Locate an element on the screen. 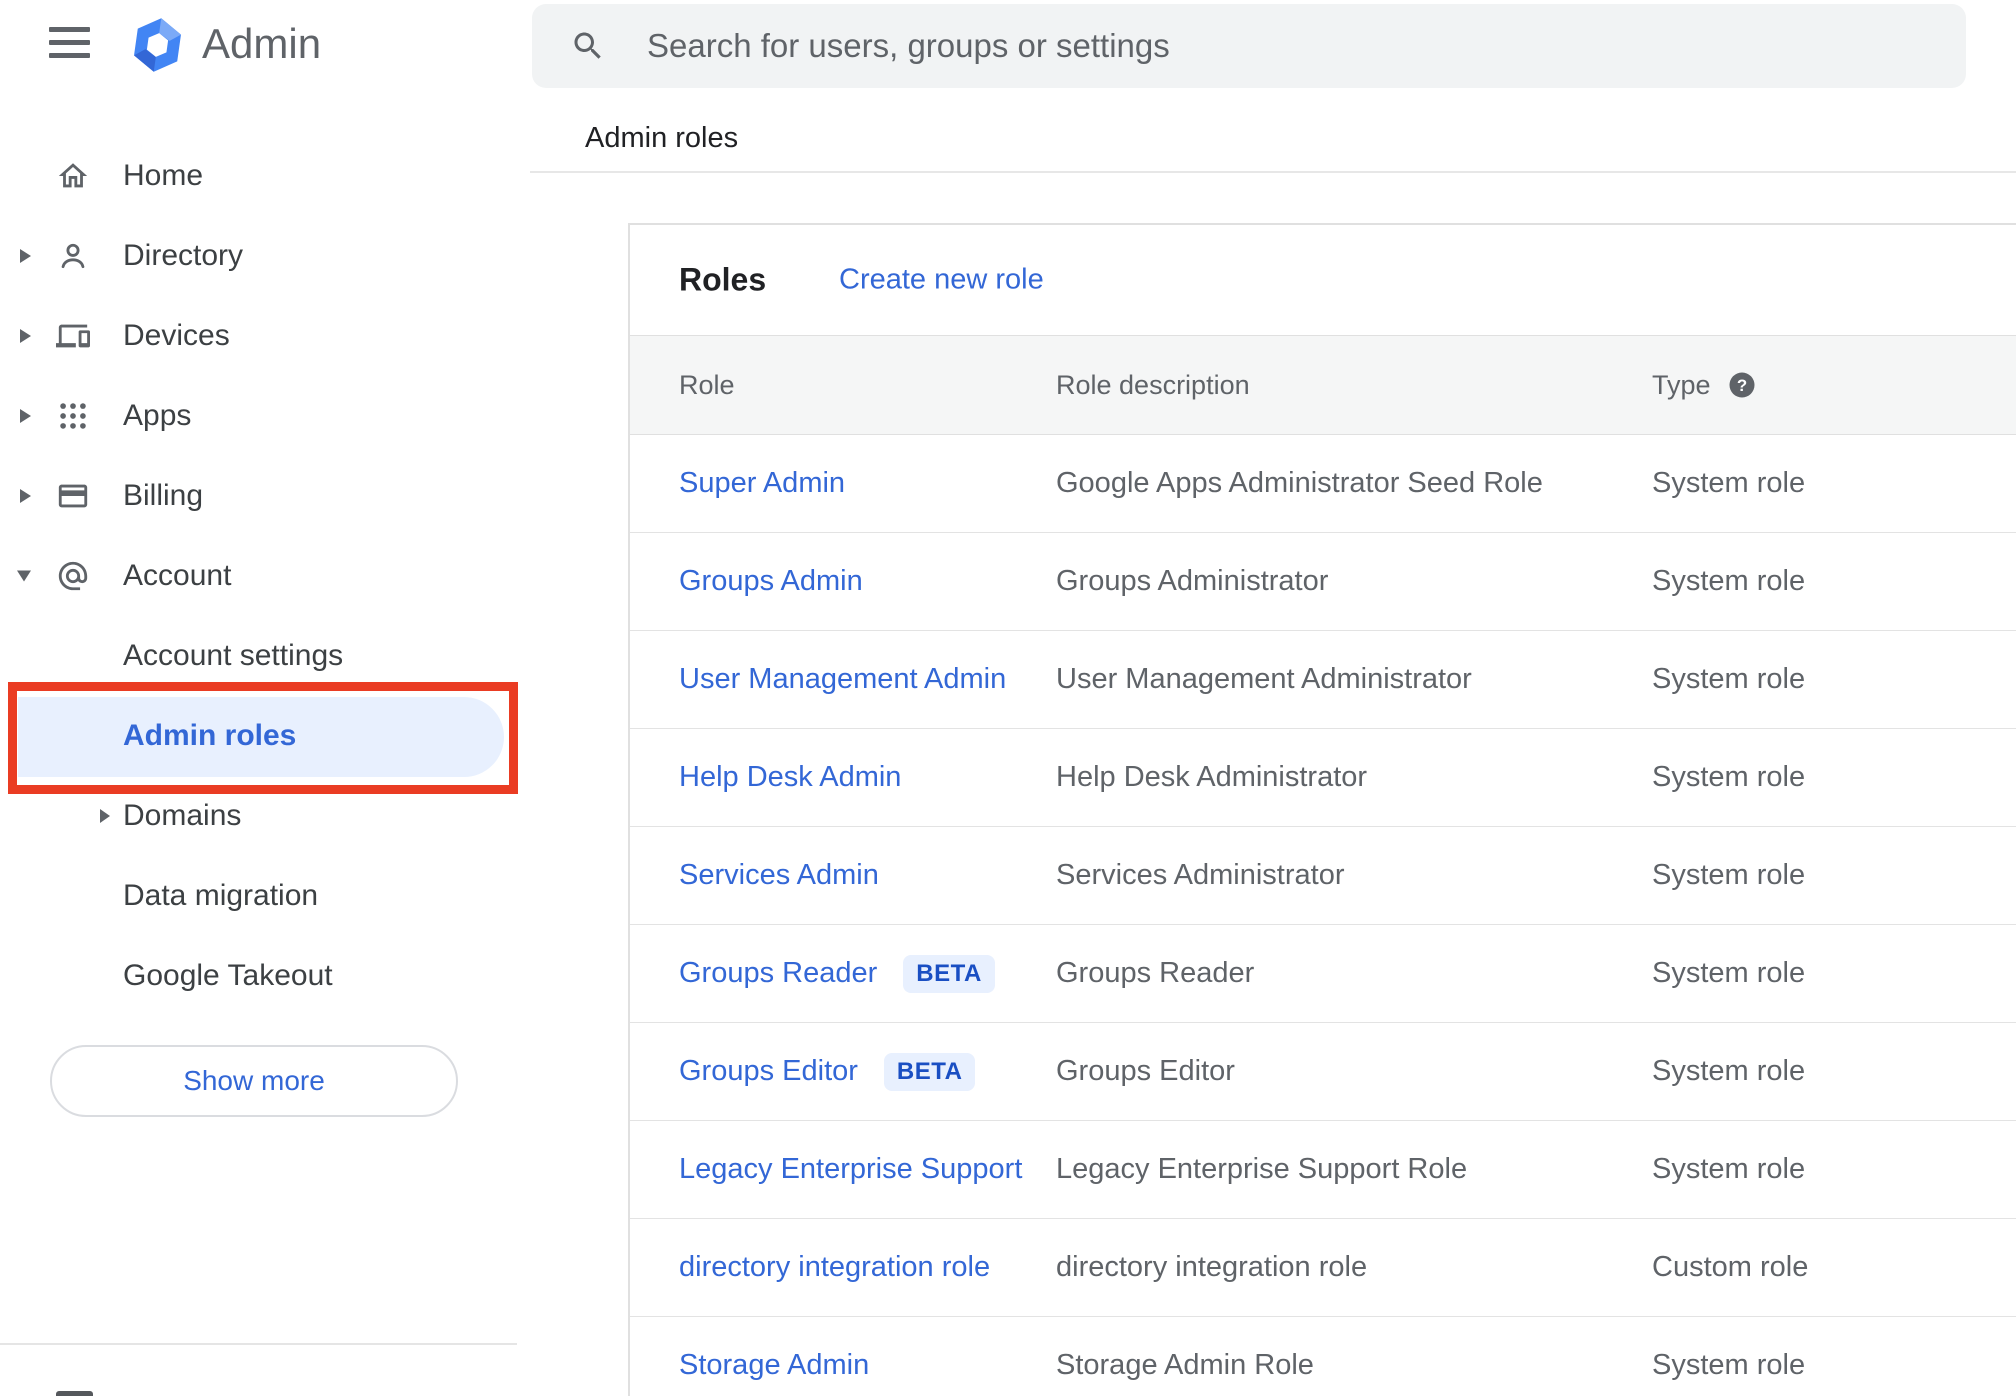  sidebar-item-label: Directory is located at coordinates (183, 255).